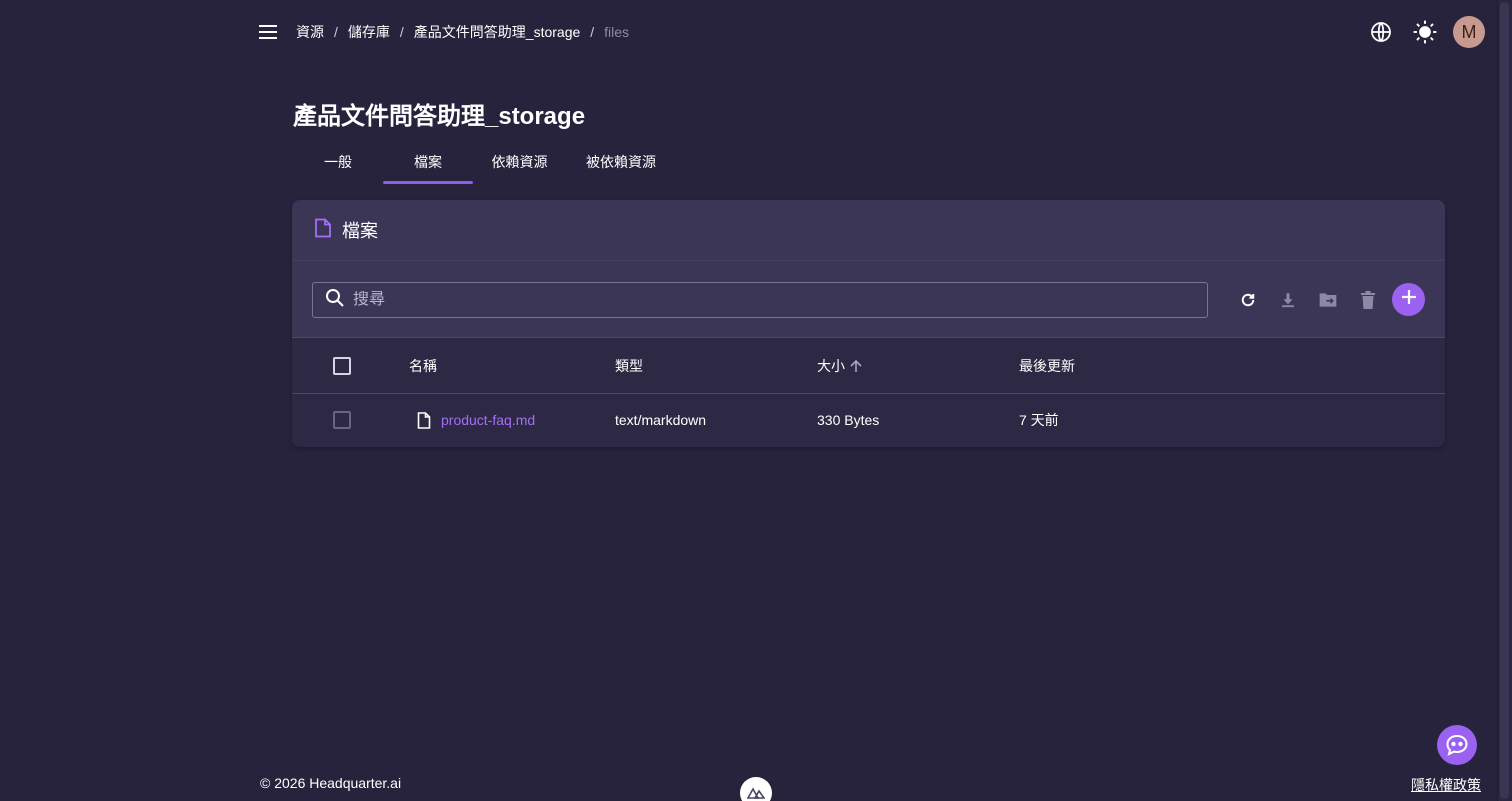  I want to click on row-select-cell, so click(342, 420).